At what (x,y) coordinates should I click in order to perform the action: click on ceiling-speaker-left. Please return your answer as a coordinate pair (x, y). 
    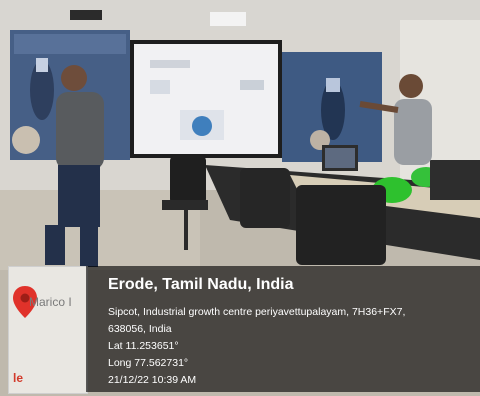
    Looking at the image, I should click on (86, 15).